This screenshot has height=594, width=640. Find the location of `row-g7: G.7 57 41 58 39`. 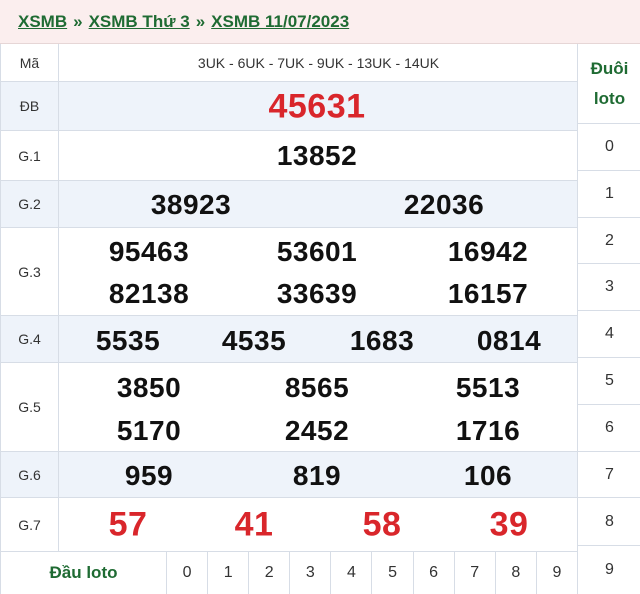

row-g7: G.7 57 41 58 39 is located at coordinates (289, 525).